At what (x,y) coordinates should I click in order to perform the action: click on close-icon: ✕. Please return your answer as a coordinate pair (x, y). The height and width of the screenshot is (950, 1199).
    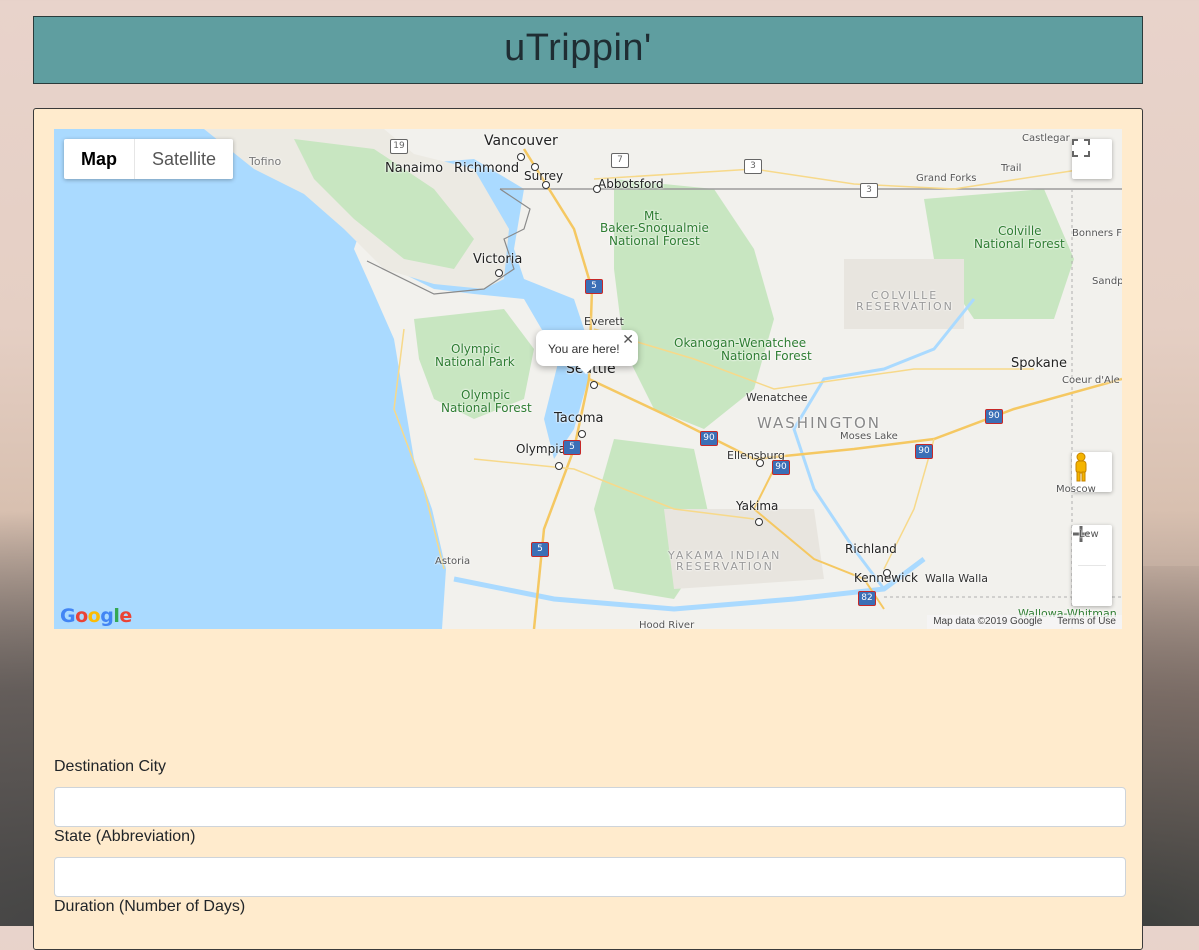
    Looking at the image, I should click on (628, 339).